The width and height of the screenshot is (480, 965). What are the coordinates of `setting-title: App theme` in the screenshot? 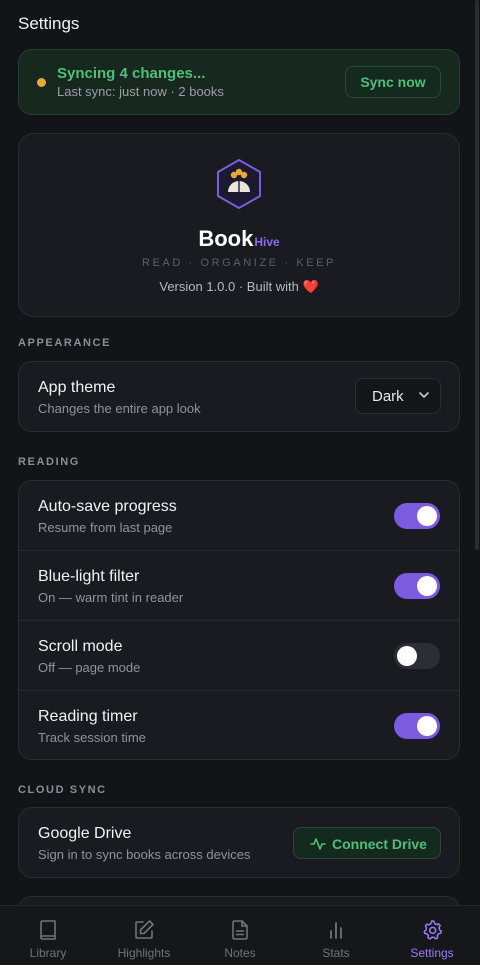 It's located at (77, 387).